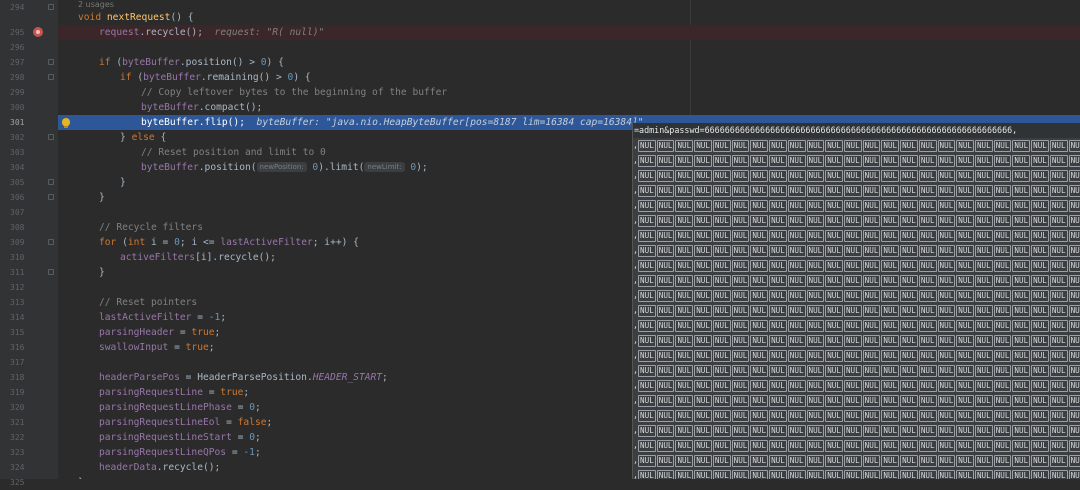 This screenshot has width=1080, height=490. I want to click on gutter-line: 313, so click(29, 302).